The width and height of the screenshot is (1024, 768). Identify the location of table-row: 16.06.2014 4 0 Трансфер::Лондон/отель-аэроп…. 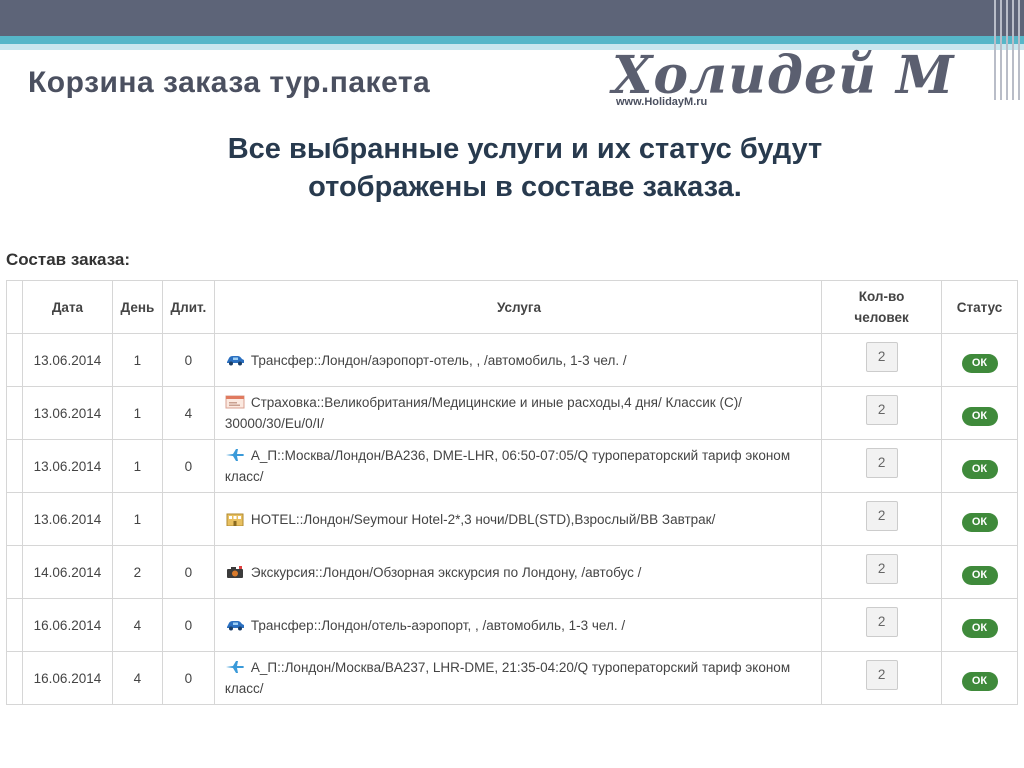
(512, 625).